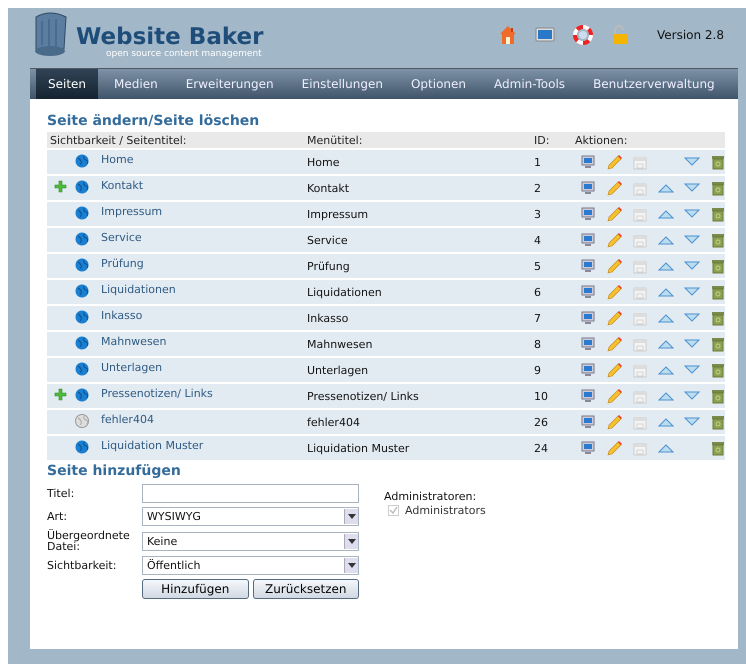 The height and width of the screenshot is (664, 746). I want to click on page-title-link: Mahnwesen, so click(204, 341).